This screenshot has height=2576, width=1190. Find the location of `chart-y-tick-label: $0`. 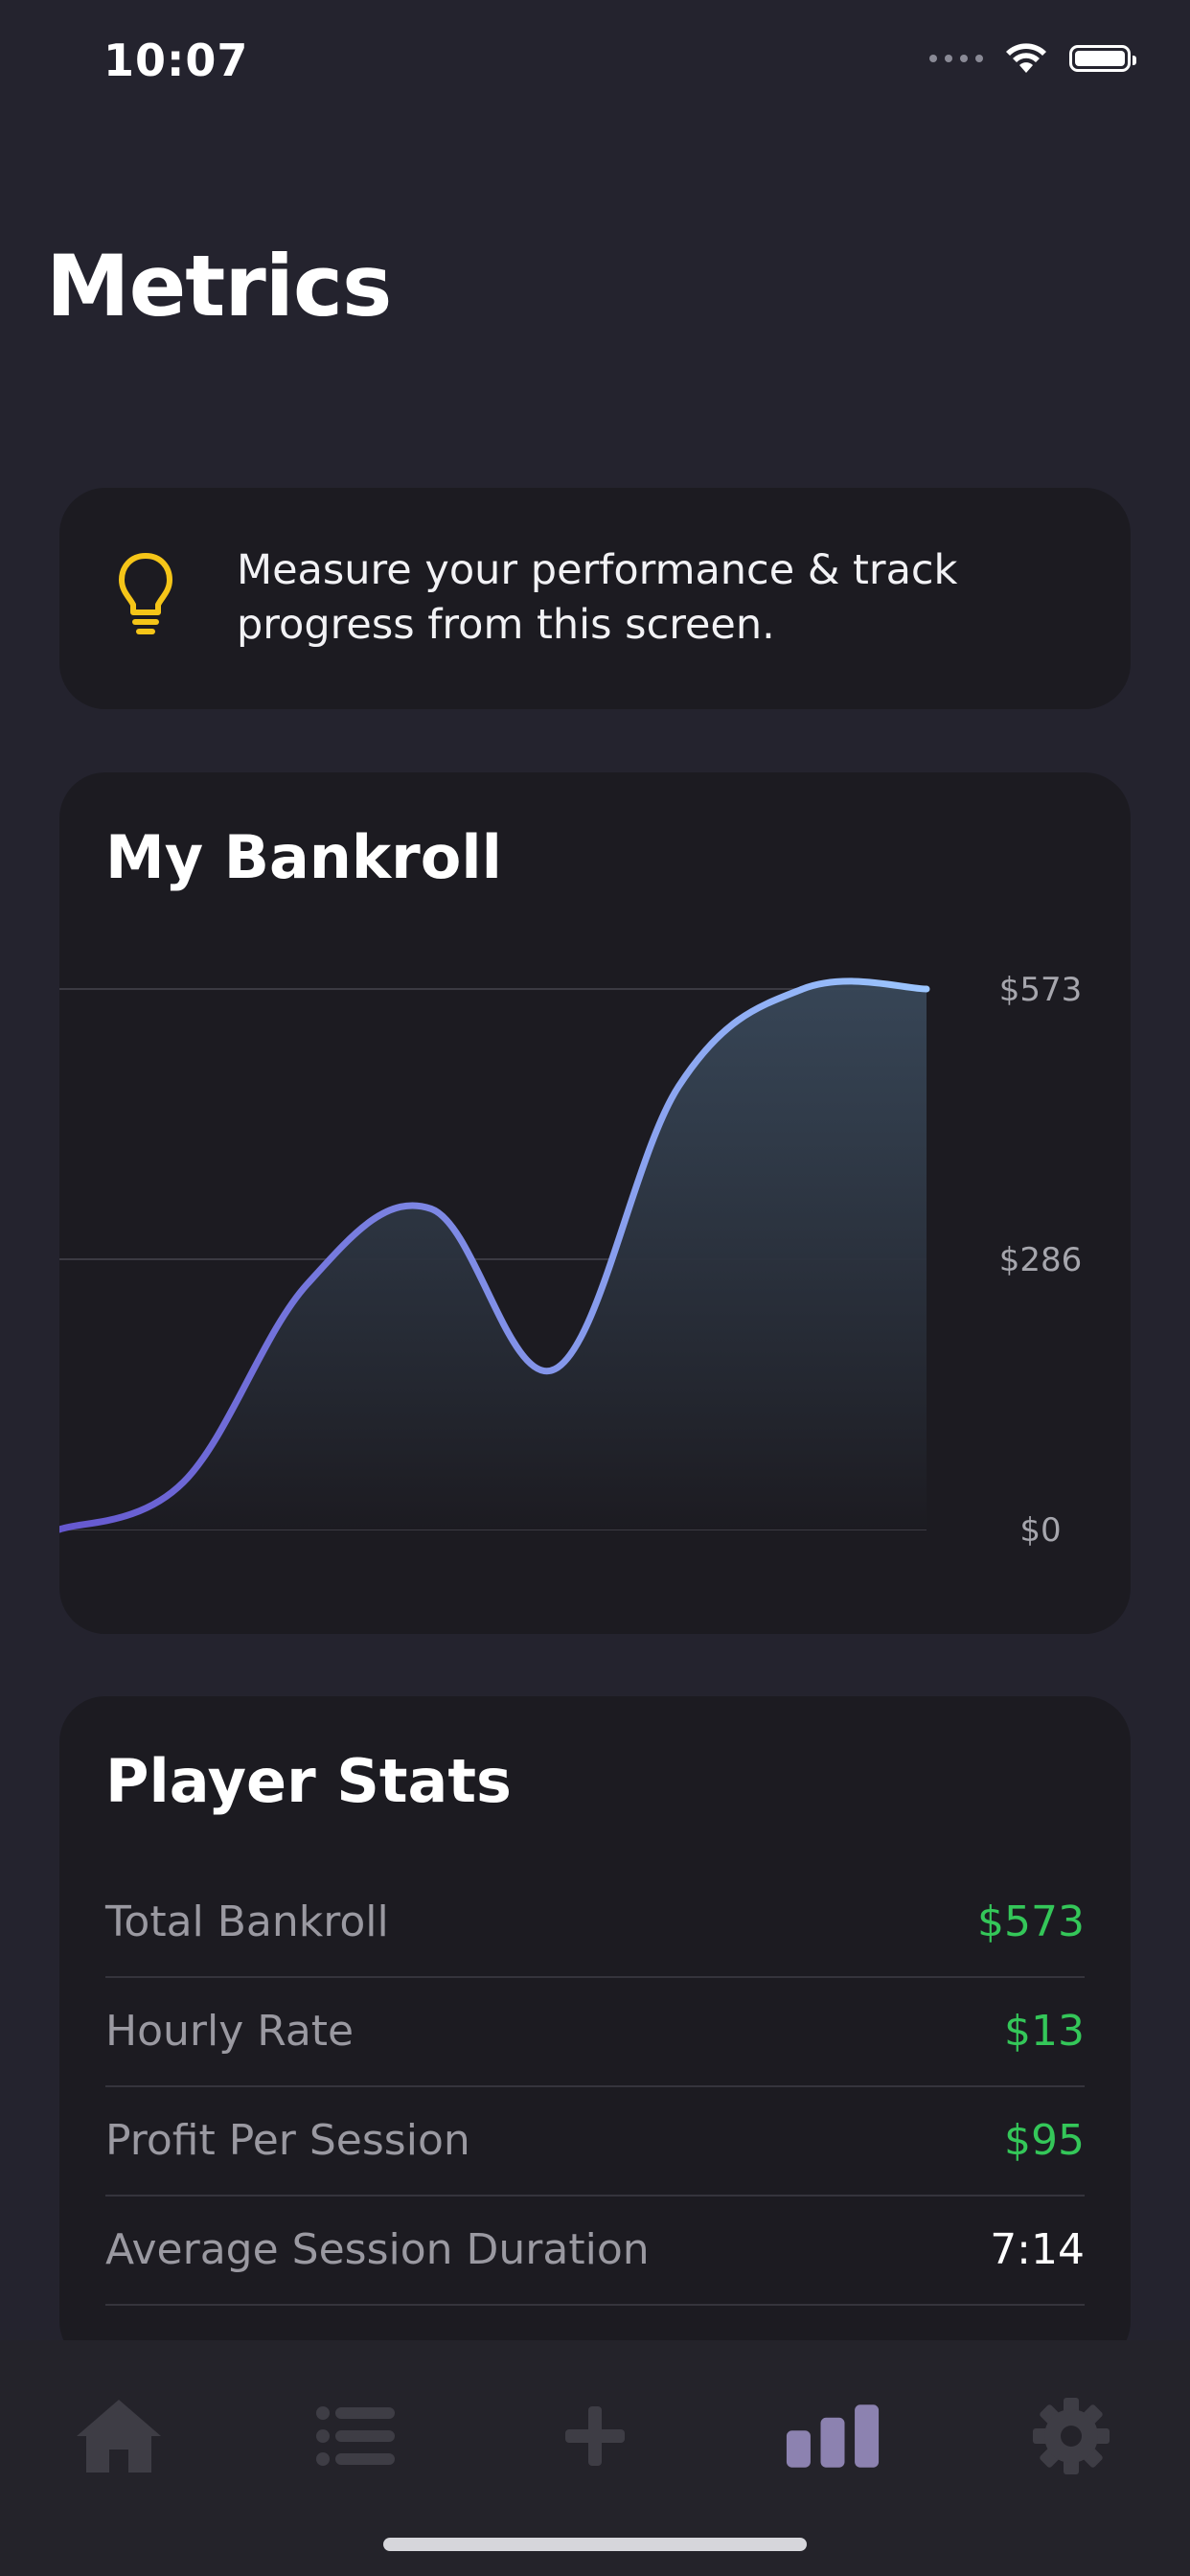

chart-y-tick-label: $0 is located at coordinates (1040, 1530).